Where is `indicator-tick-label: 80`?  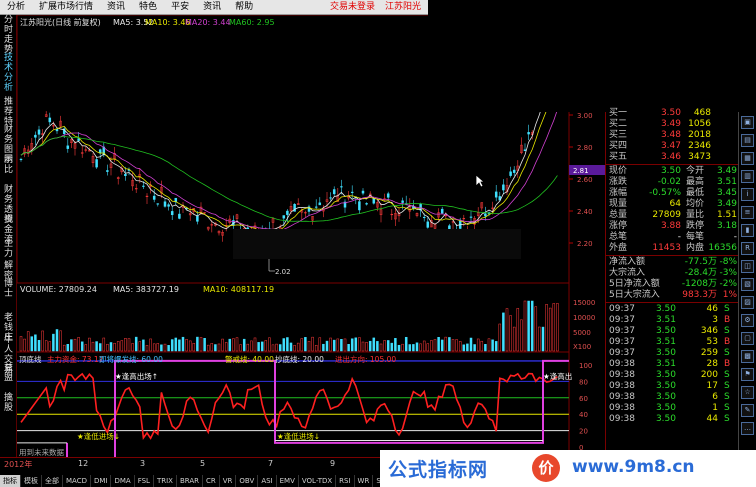
indicator-tick-label: 80 is located at coordinates (583, 382).